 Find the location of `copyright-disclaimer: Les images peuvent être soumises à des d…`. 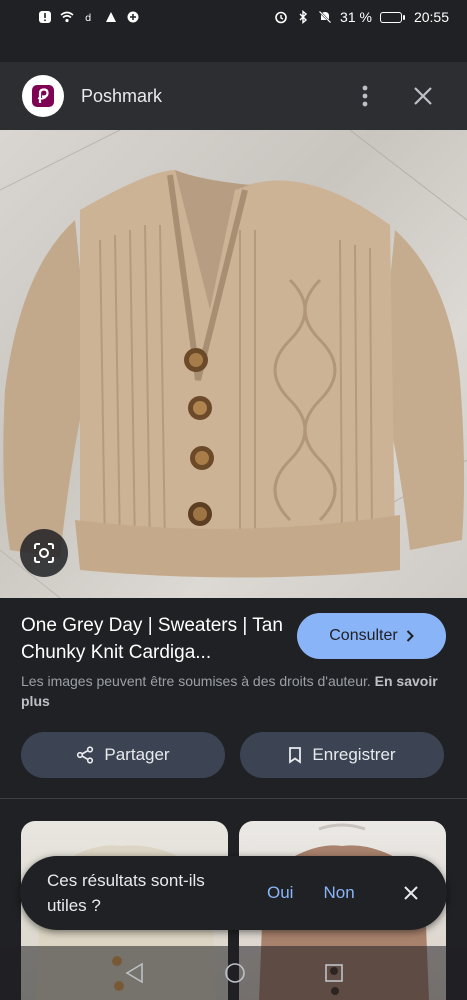

copyright-disclaimer: Les images peuvent être soumises à des d… is located at coordinates (235, 691).